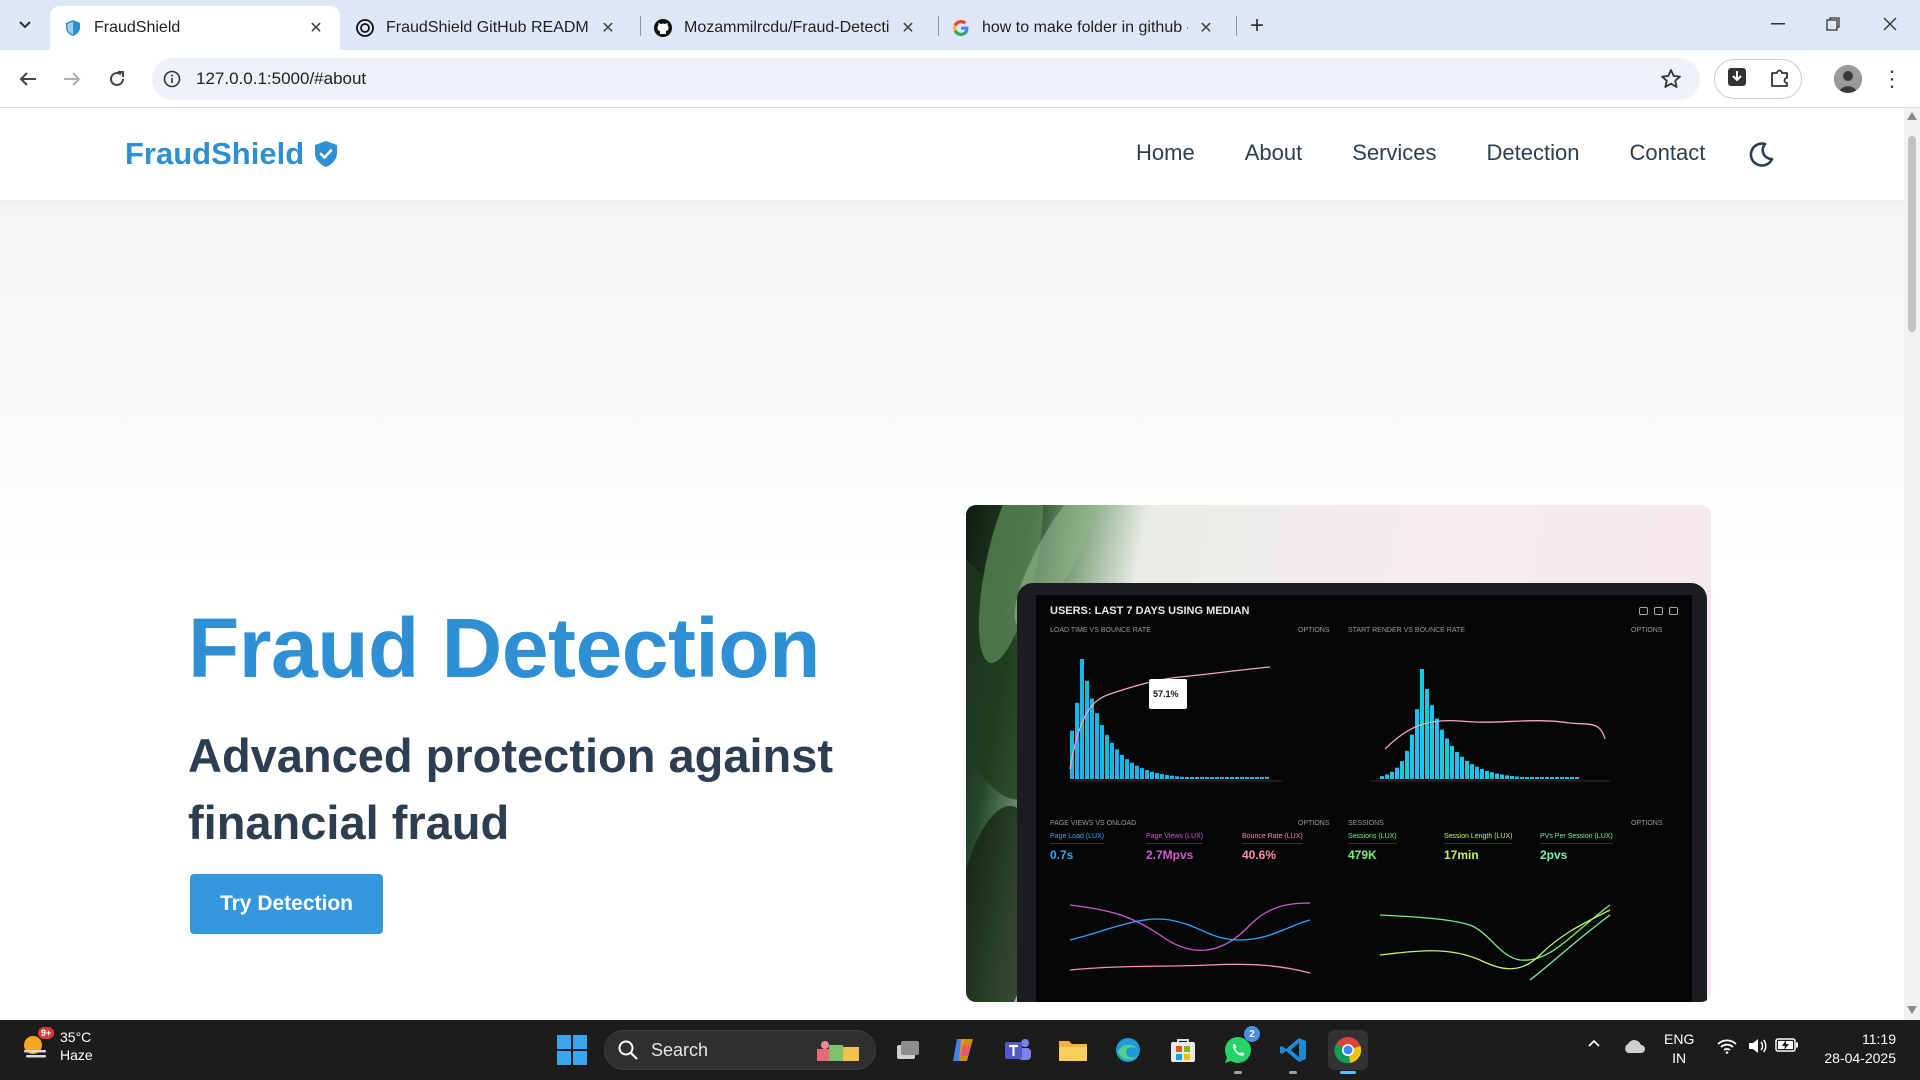 The width and height of the screenshot is (1920, 1080). What do you see at coordinates (172, 79) in the screenshot?
I see `site-info-icon` at bounding box center [172, 79].